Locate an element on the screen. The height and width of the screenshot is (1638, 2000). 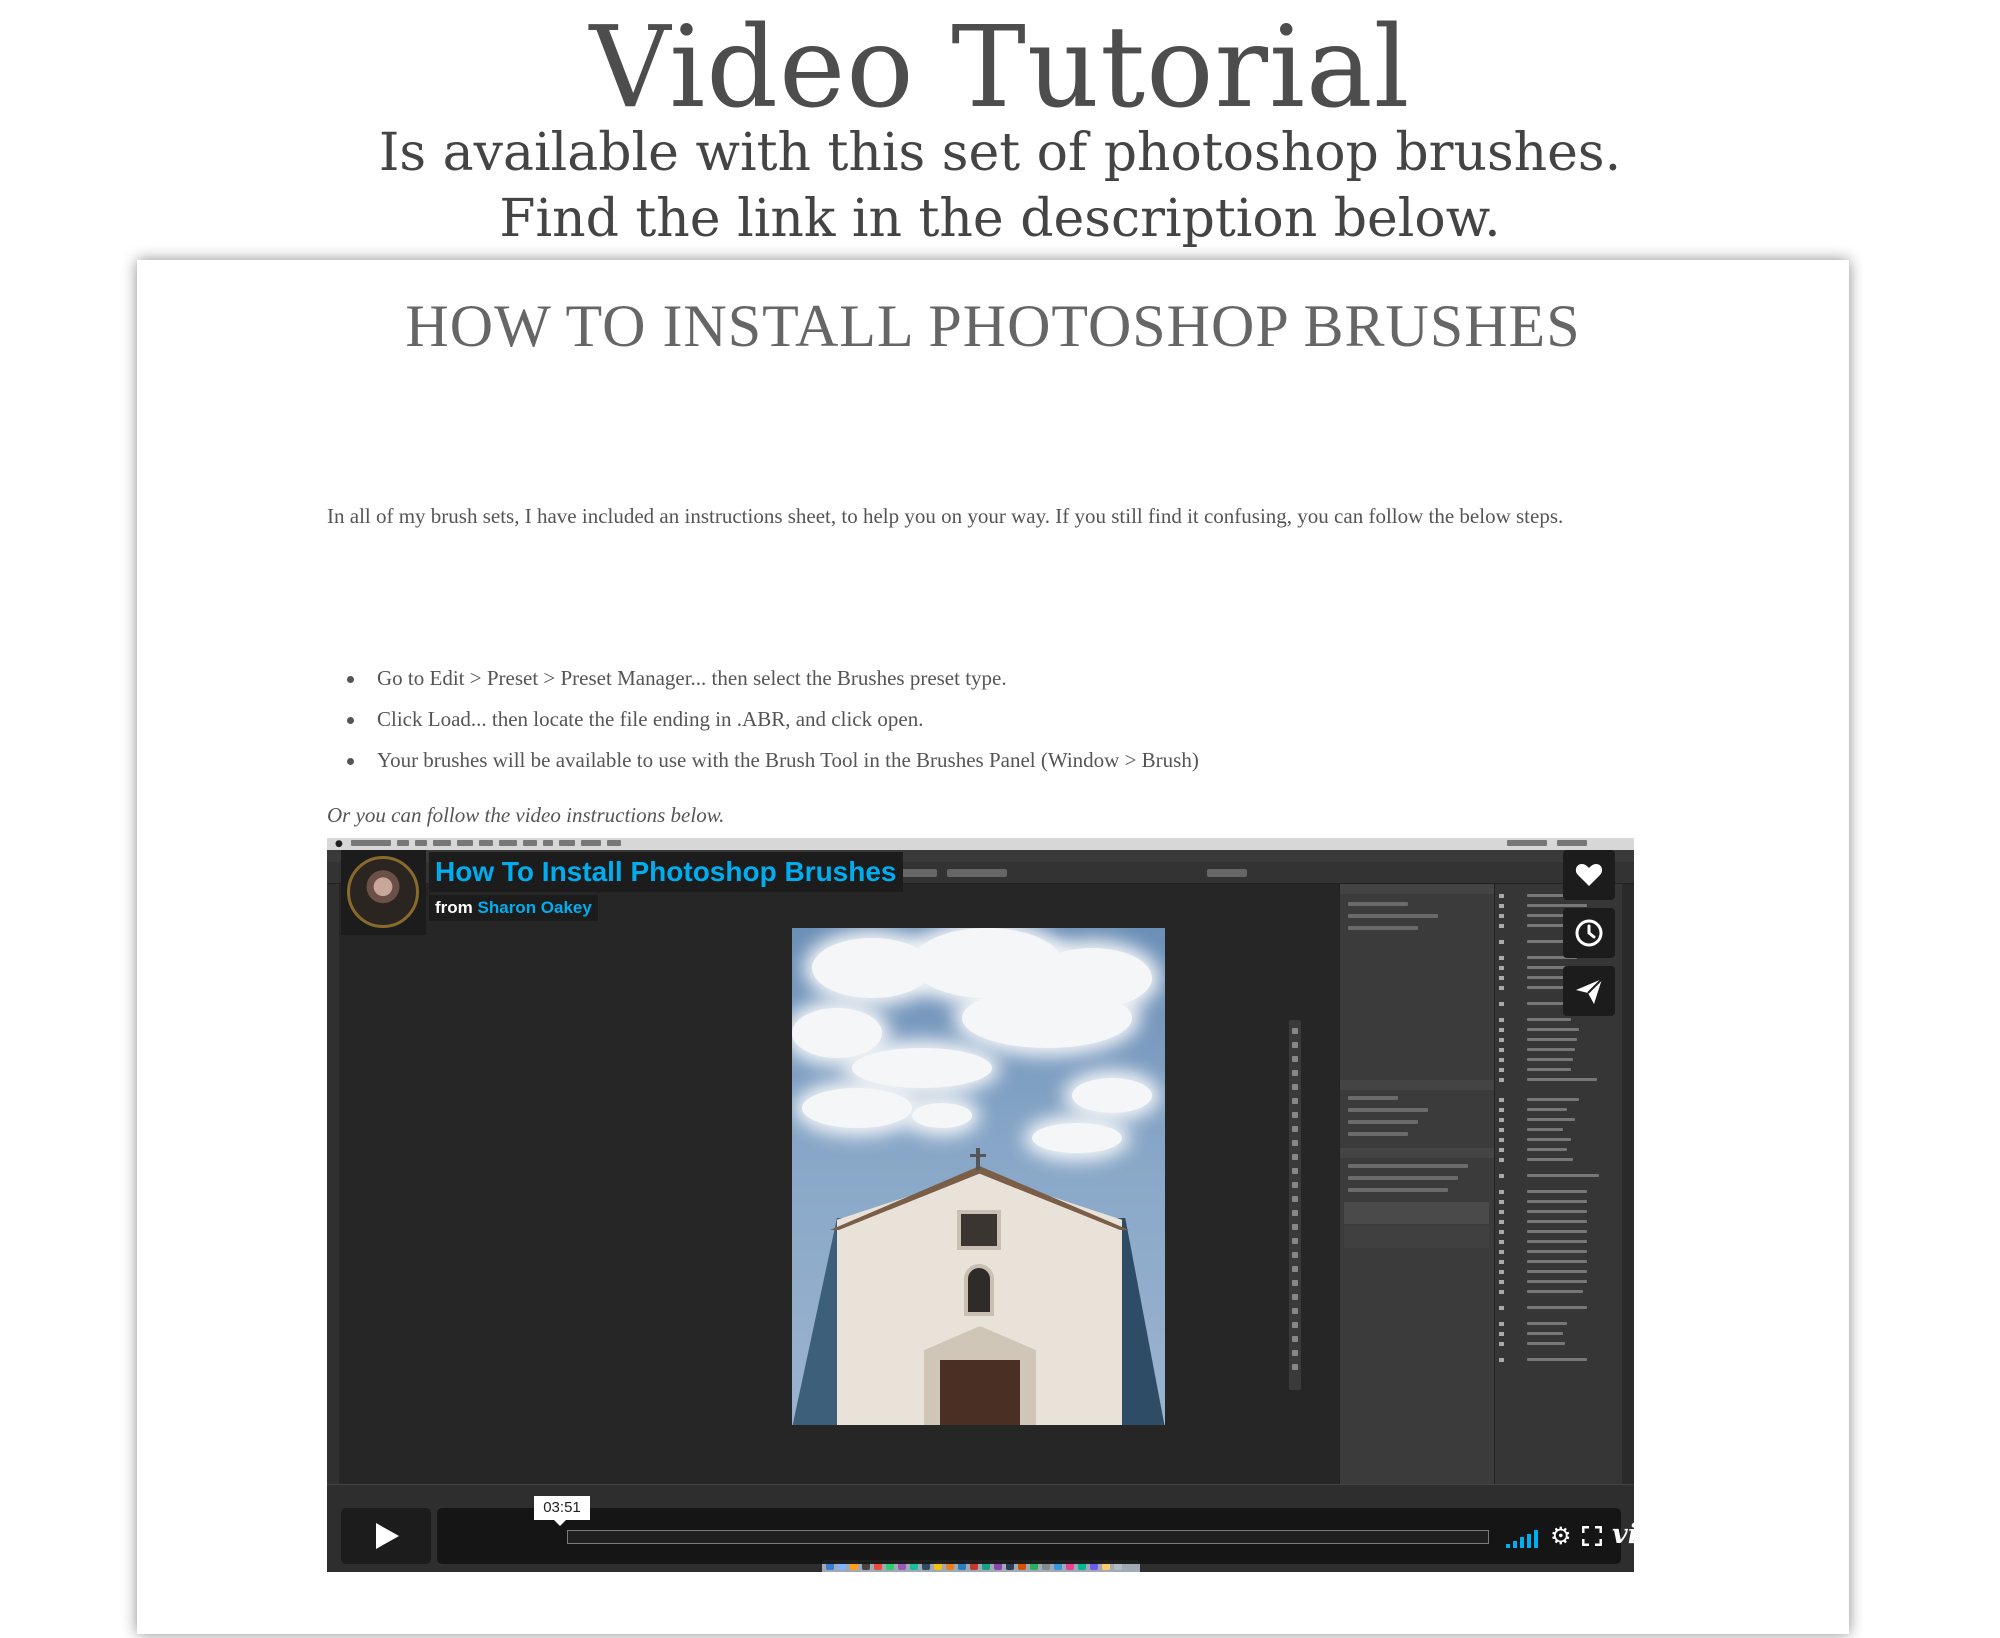
paper-plane-icon is located at coordinates (1589, 991).